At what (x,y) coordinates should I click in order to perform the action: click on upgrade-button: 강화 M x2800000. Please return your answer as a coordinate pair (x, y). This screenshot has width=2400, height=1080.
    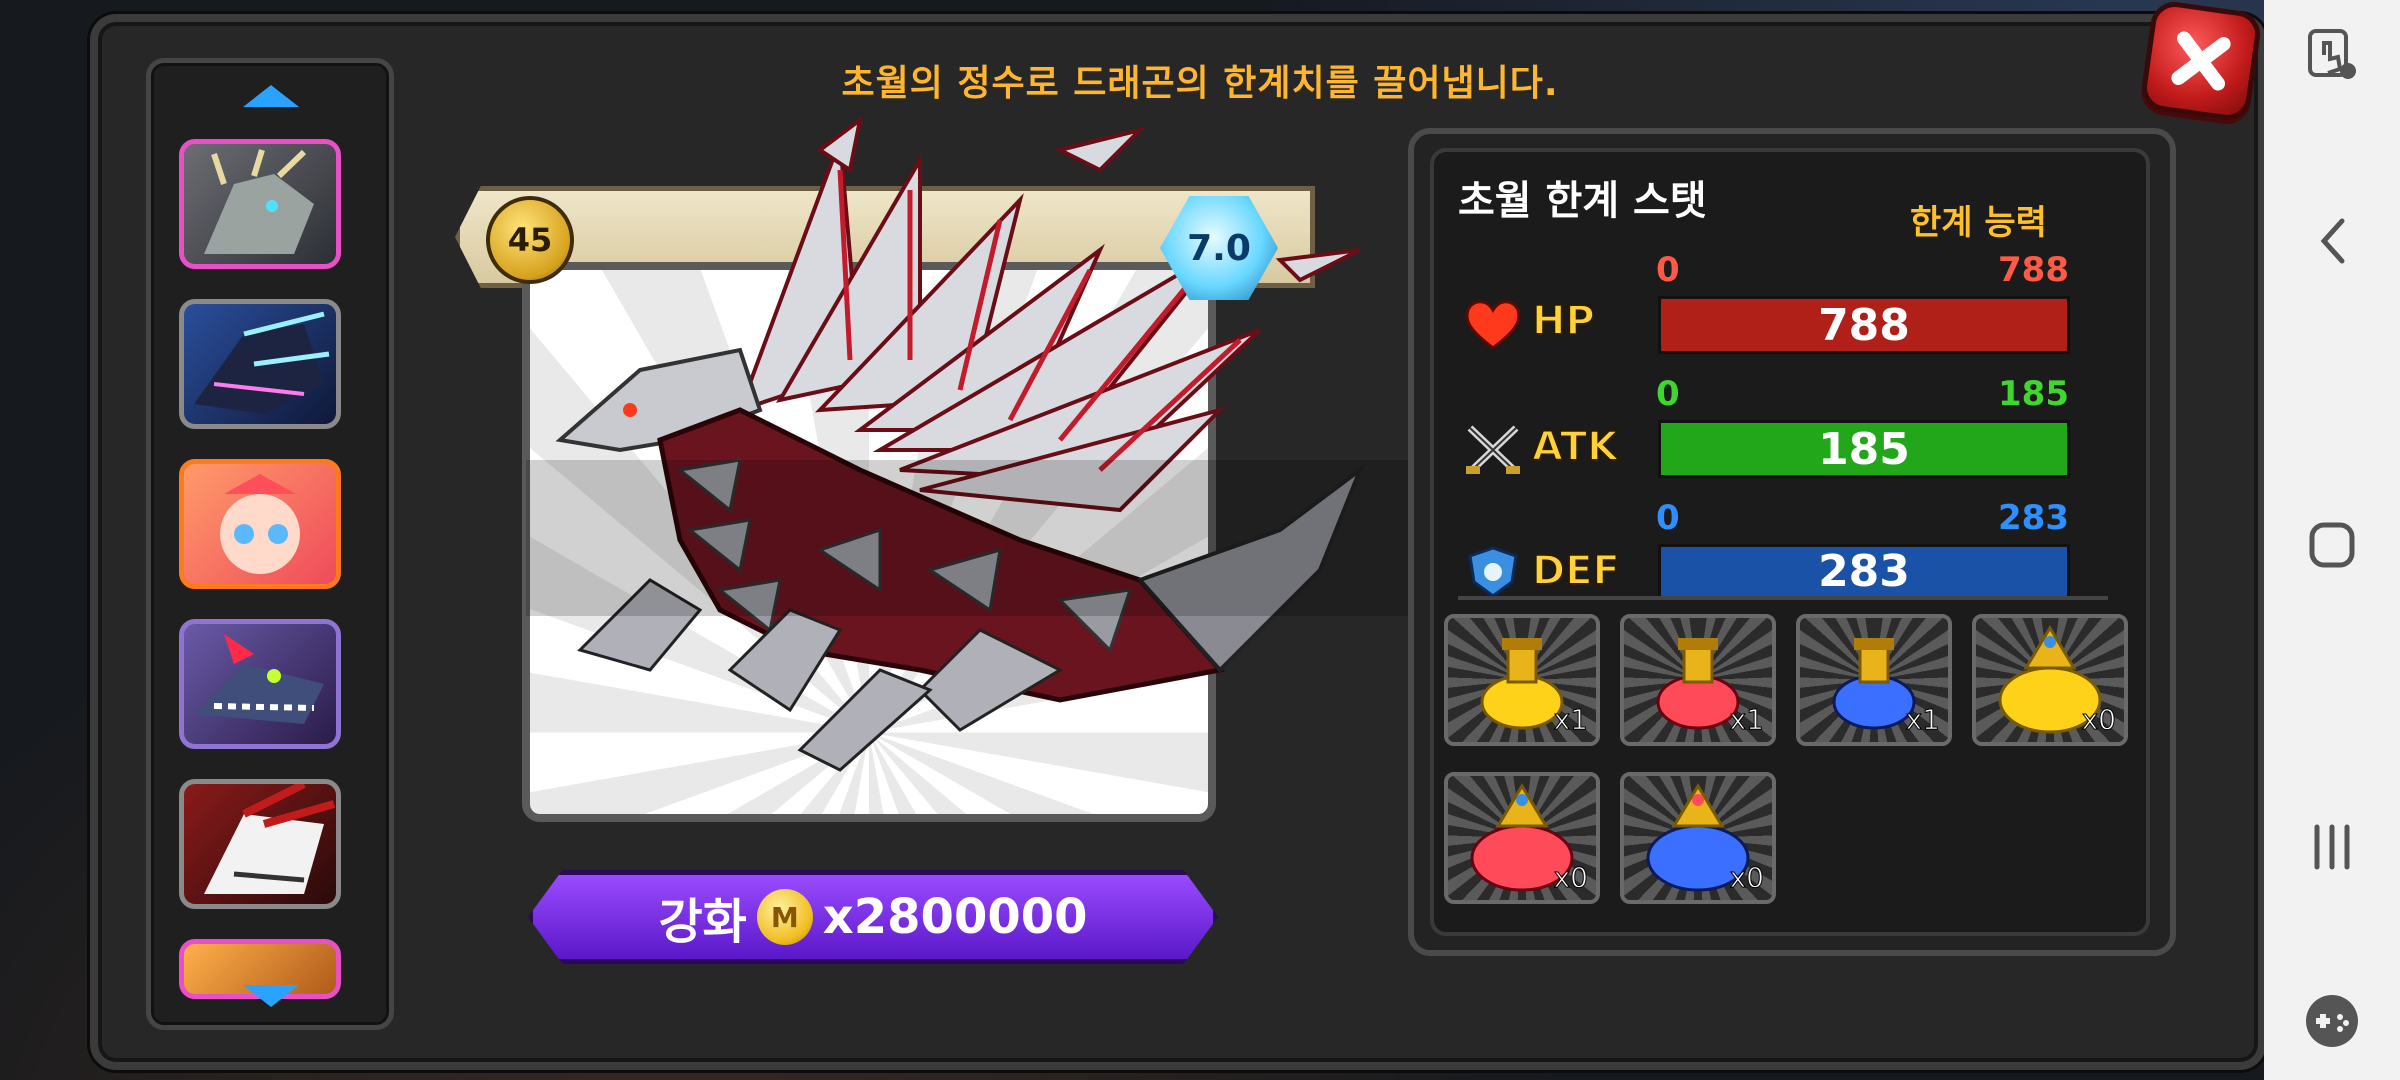
    Looking at the image, I should click on (873, 917).